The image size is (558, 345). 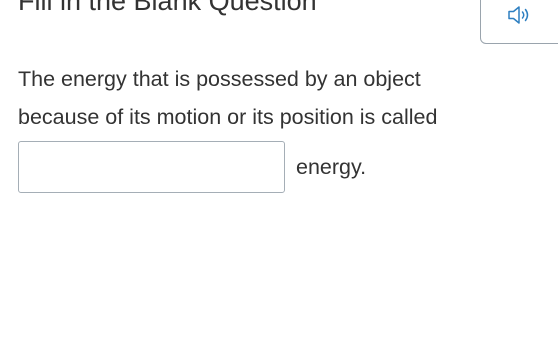 What do you see at coordinates (518, 15) in the screenshot?
I see `speaker-icon` at bounding box center [518, 15].